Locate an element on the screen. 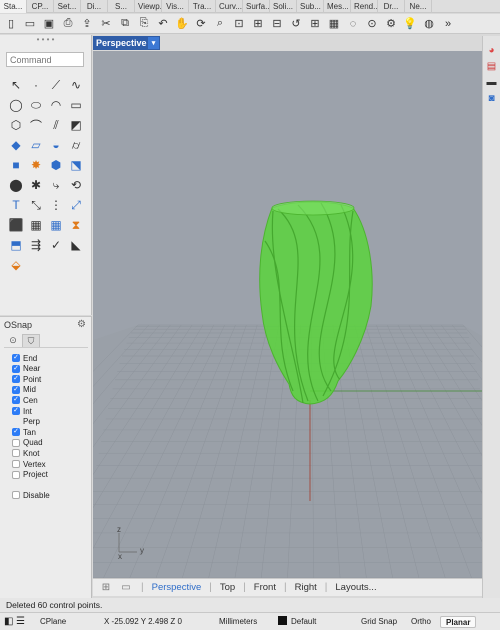 The image size is (500, 630). select-arrow-icon: ↖ is located at coordinates (16, 85).